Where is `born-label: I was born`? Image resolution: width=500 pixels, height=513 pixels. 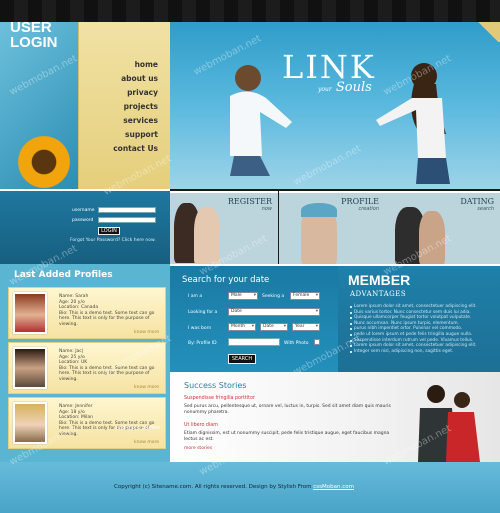
born-label: I was born is located at coordinates (200, 328).